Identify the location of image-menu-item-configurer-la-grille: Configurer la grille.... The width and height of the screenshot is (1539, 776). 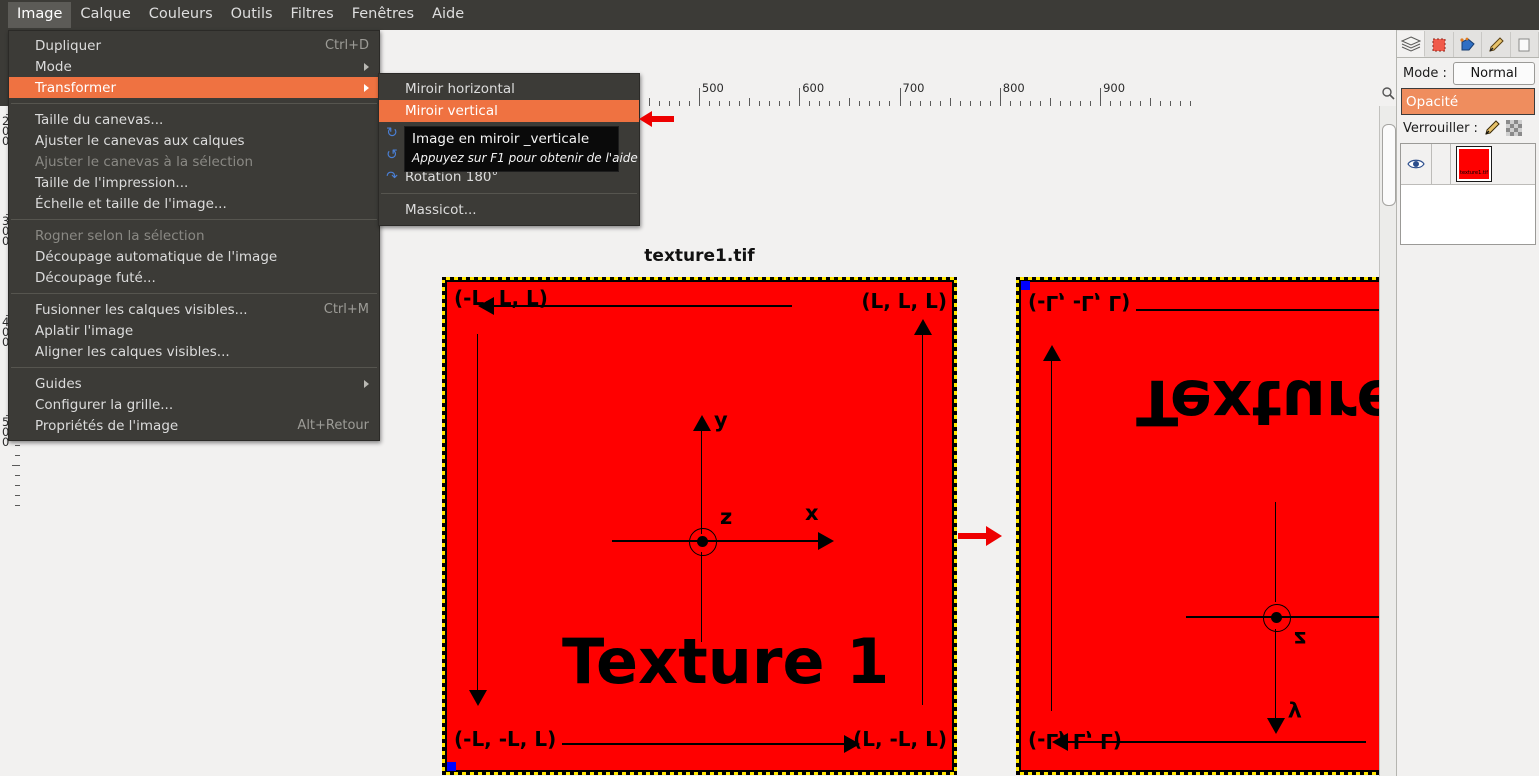
(194, 404).